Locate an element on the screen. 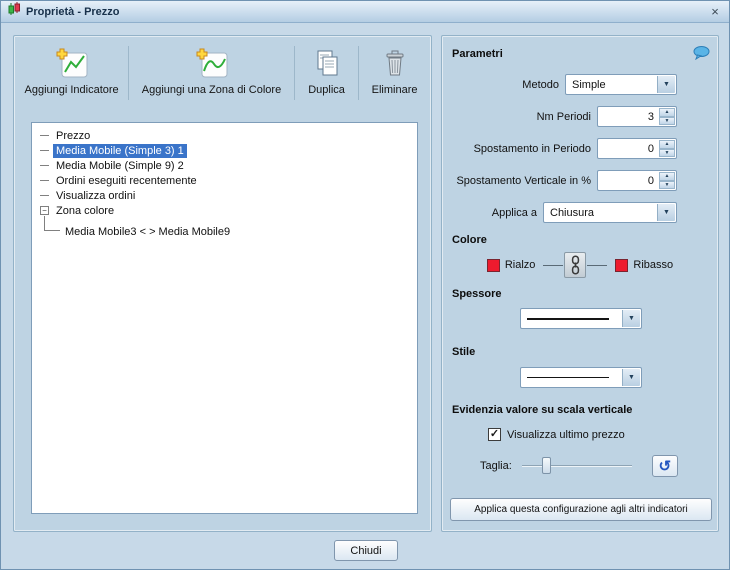  add-indicator-button: Aggiungi Indicatore is located at coordinates (71, 76).